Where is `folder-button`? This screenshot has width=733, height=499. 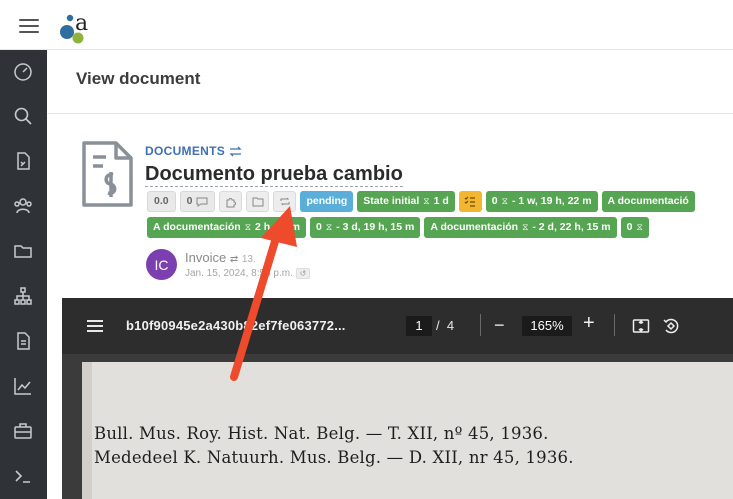 folder-button is located at coordinates (258, 201).